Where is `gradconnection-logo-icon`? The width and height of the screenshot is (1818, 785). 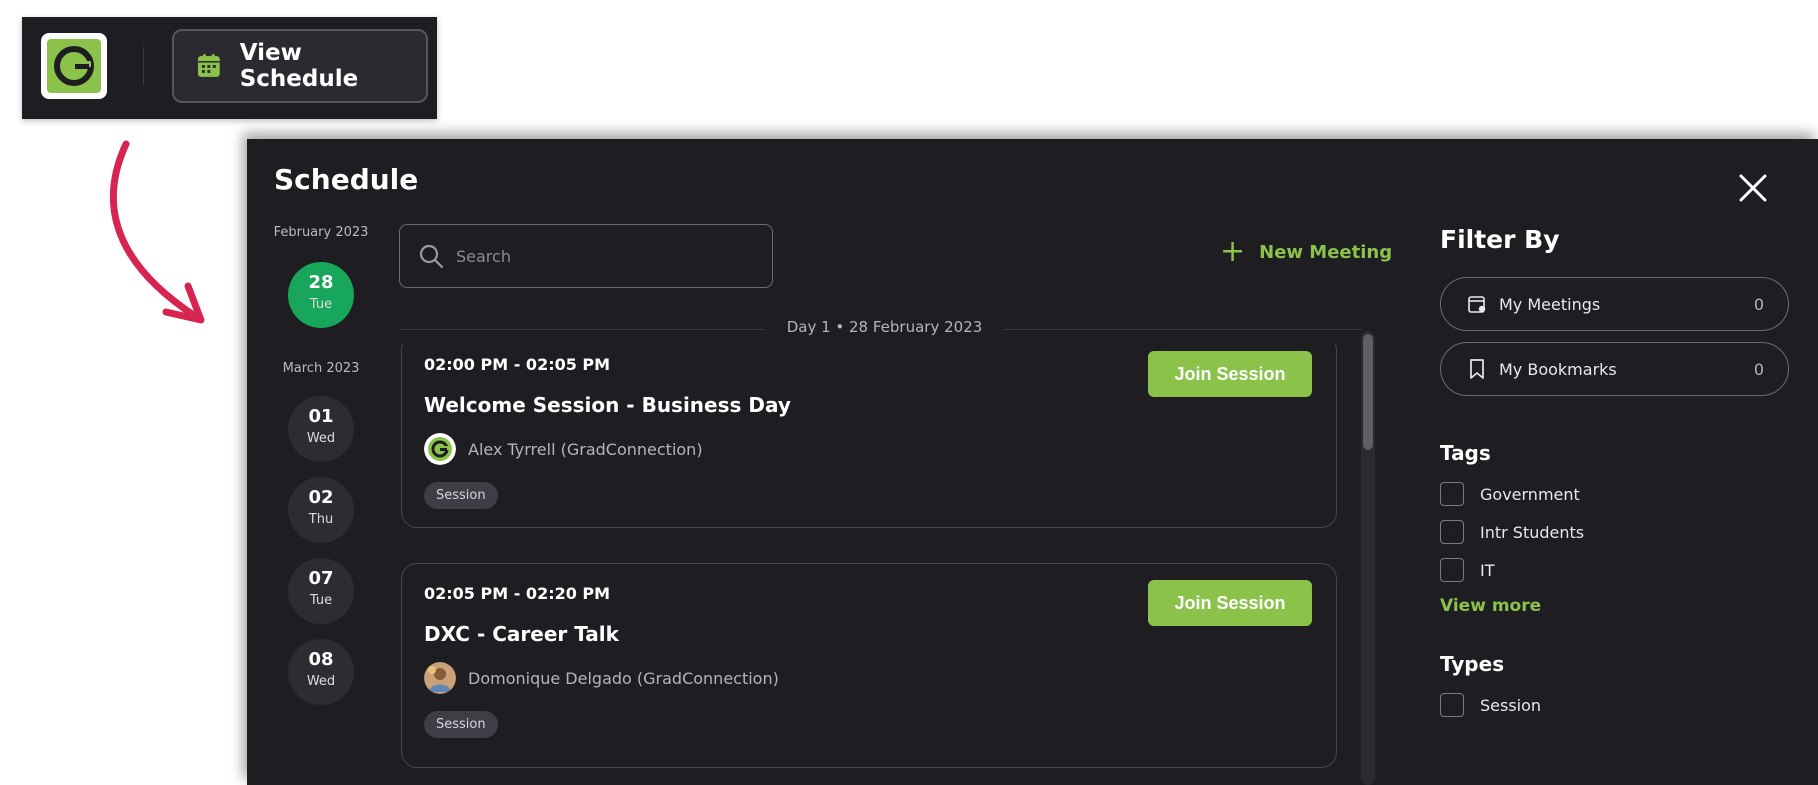
gradconnection-logo-icon is located at coordinates (74, 66).